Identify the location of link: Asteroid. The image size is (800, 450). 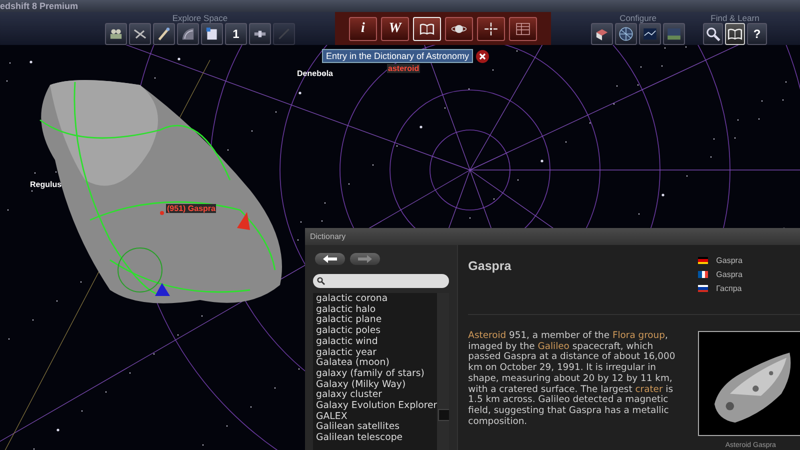
(487, 335).